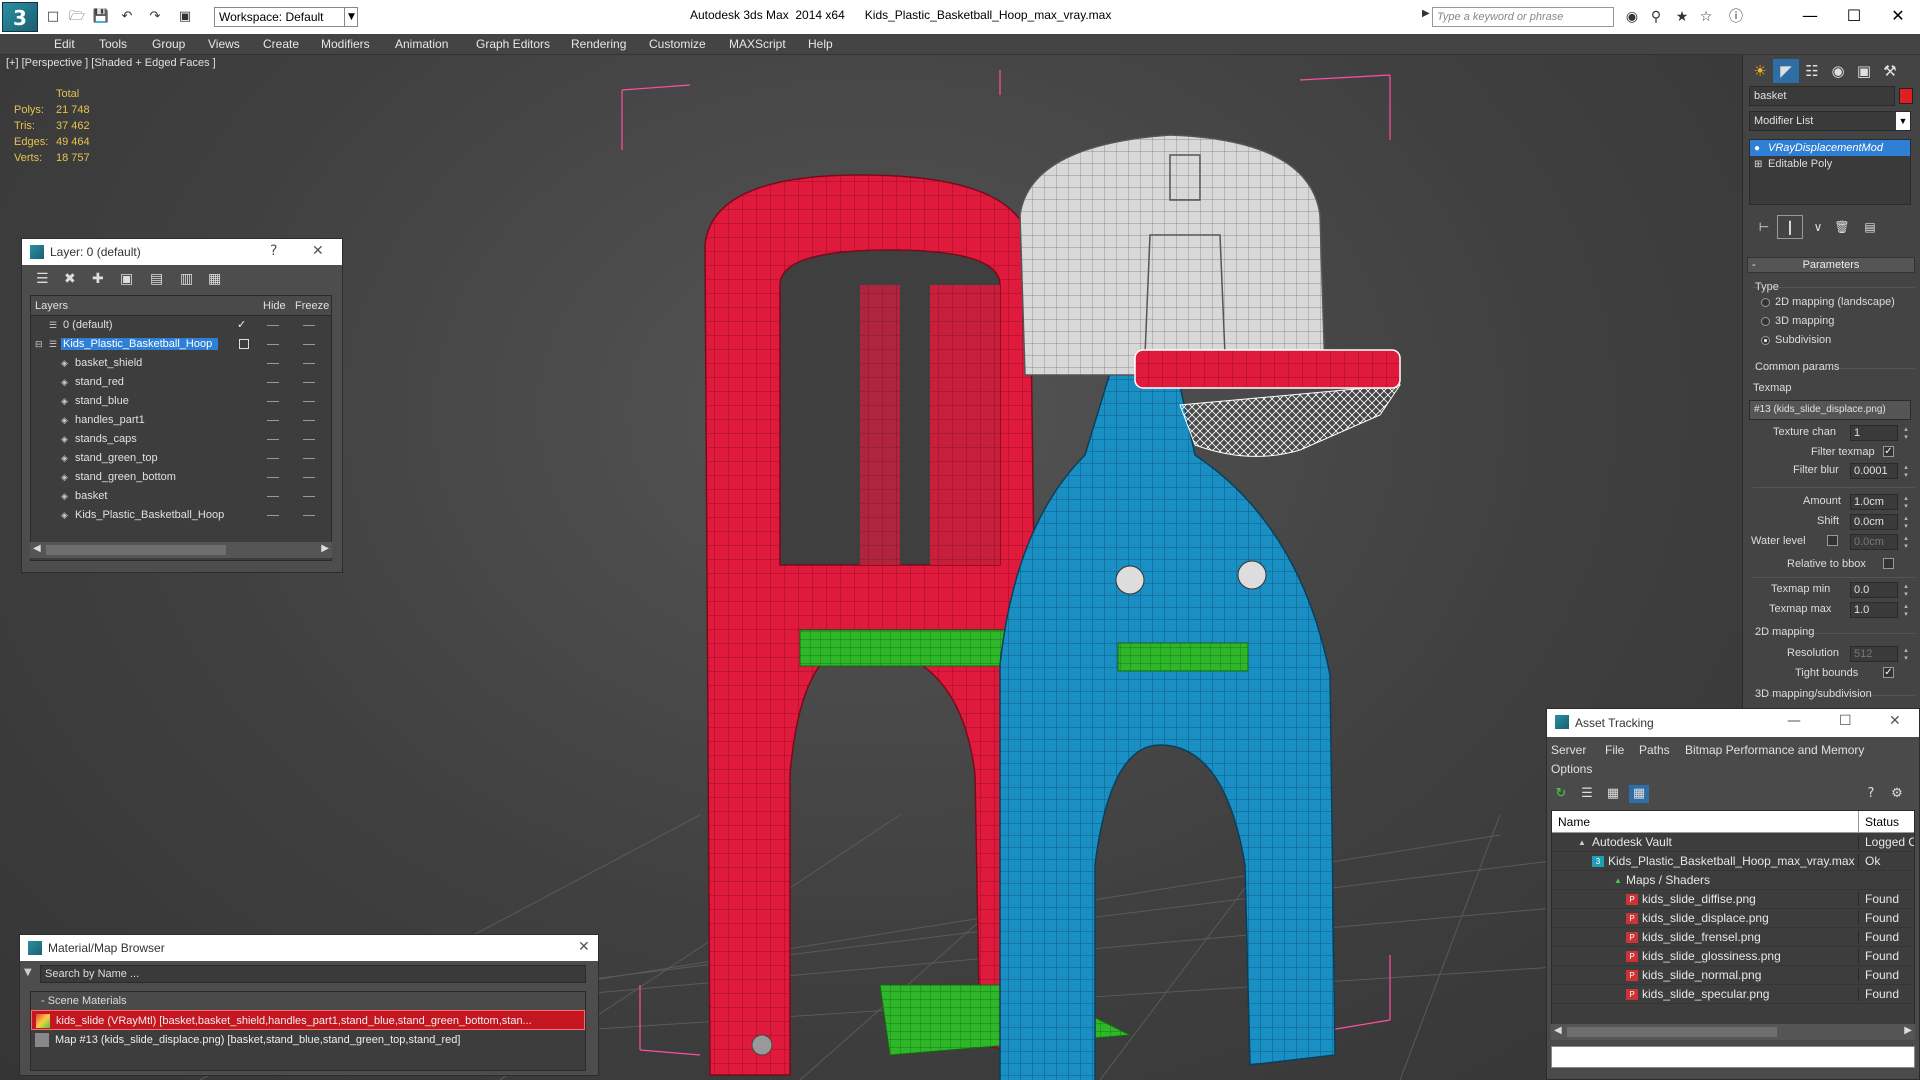  What do you see at coordinates (1765, 340) in the screenshot?
I see `radio-subdivision` at bounding box center [1765, 340].